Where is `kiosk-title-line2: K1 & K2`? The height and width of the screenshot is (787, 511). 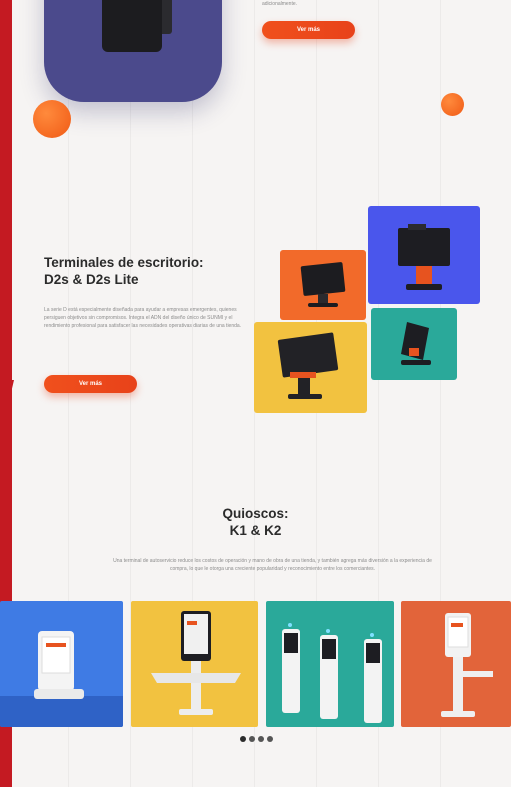
kiosk-title-line2: K1 & K2 is located at coordinates (255, 530).